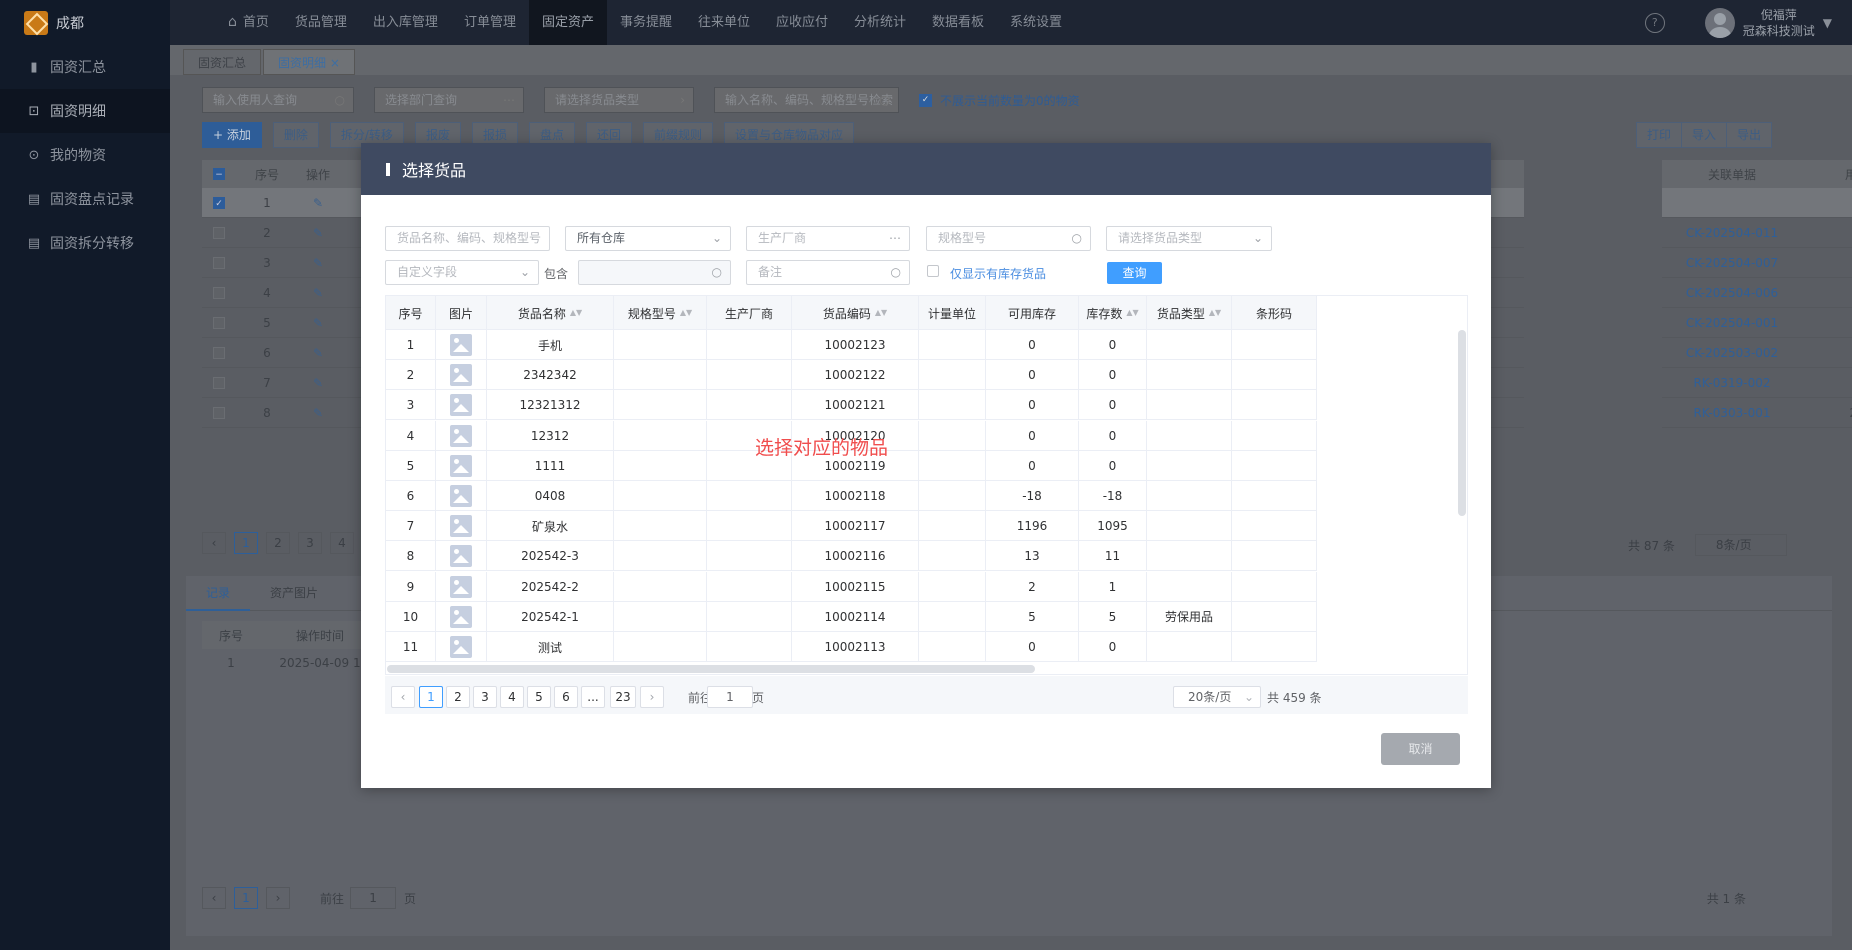  What do you see at coordinates (806, 100) in the screenshot?
I see `keyword-search-input: 输入名称、编码、规格型号检索 ○` at bounding box center [806, 100].